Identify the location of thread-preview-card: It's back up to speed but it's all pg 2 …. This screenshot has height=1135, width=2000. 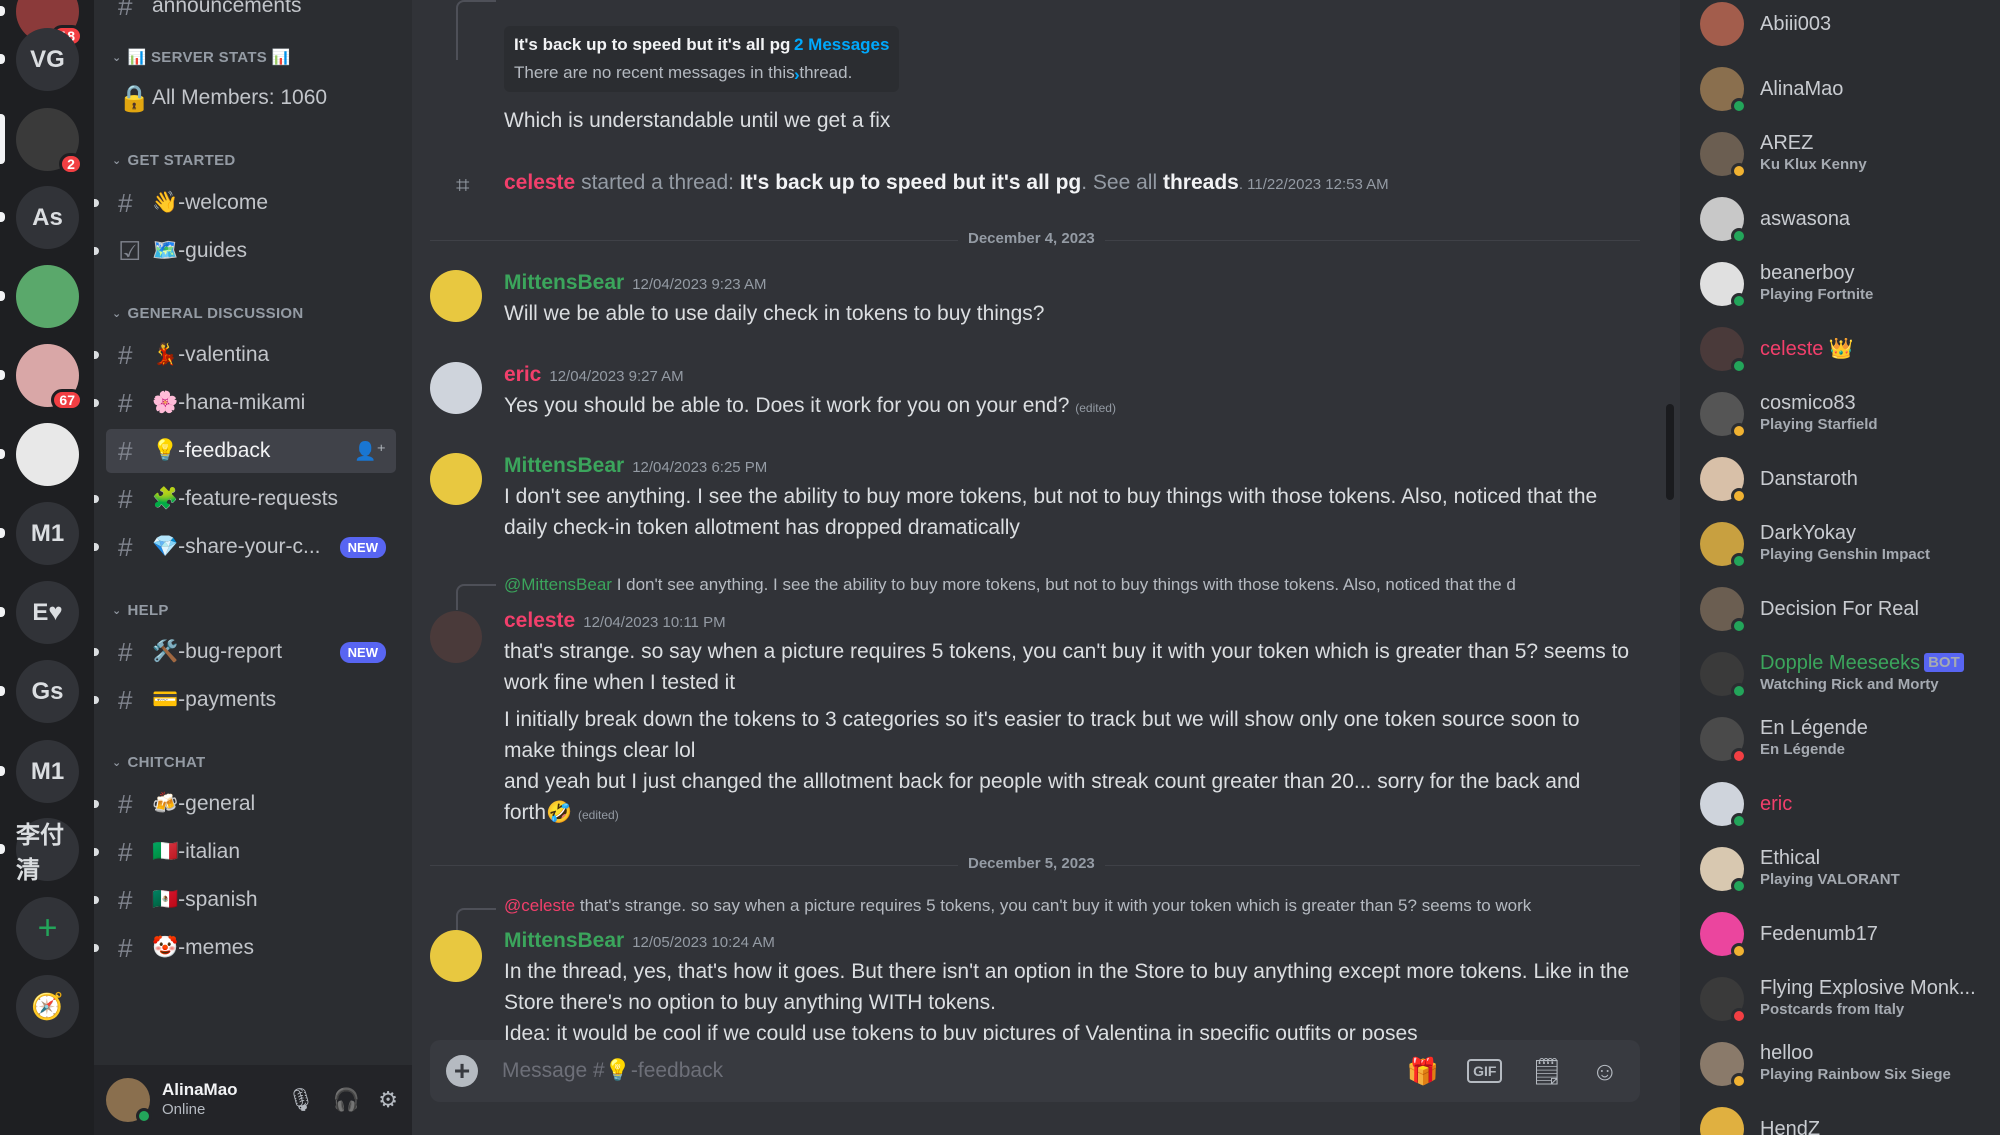
(701, 59).